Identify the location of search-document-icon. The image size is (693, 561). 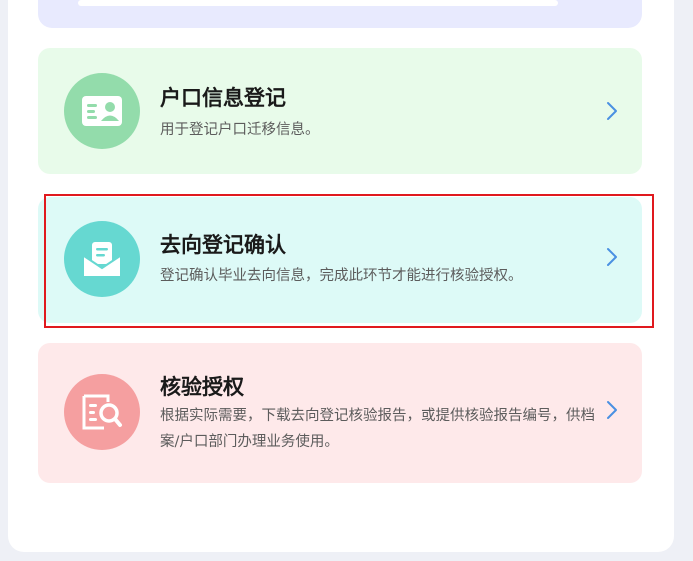
(102, 412).